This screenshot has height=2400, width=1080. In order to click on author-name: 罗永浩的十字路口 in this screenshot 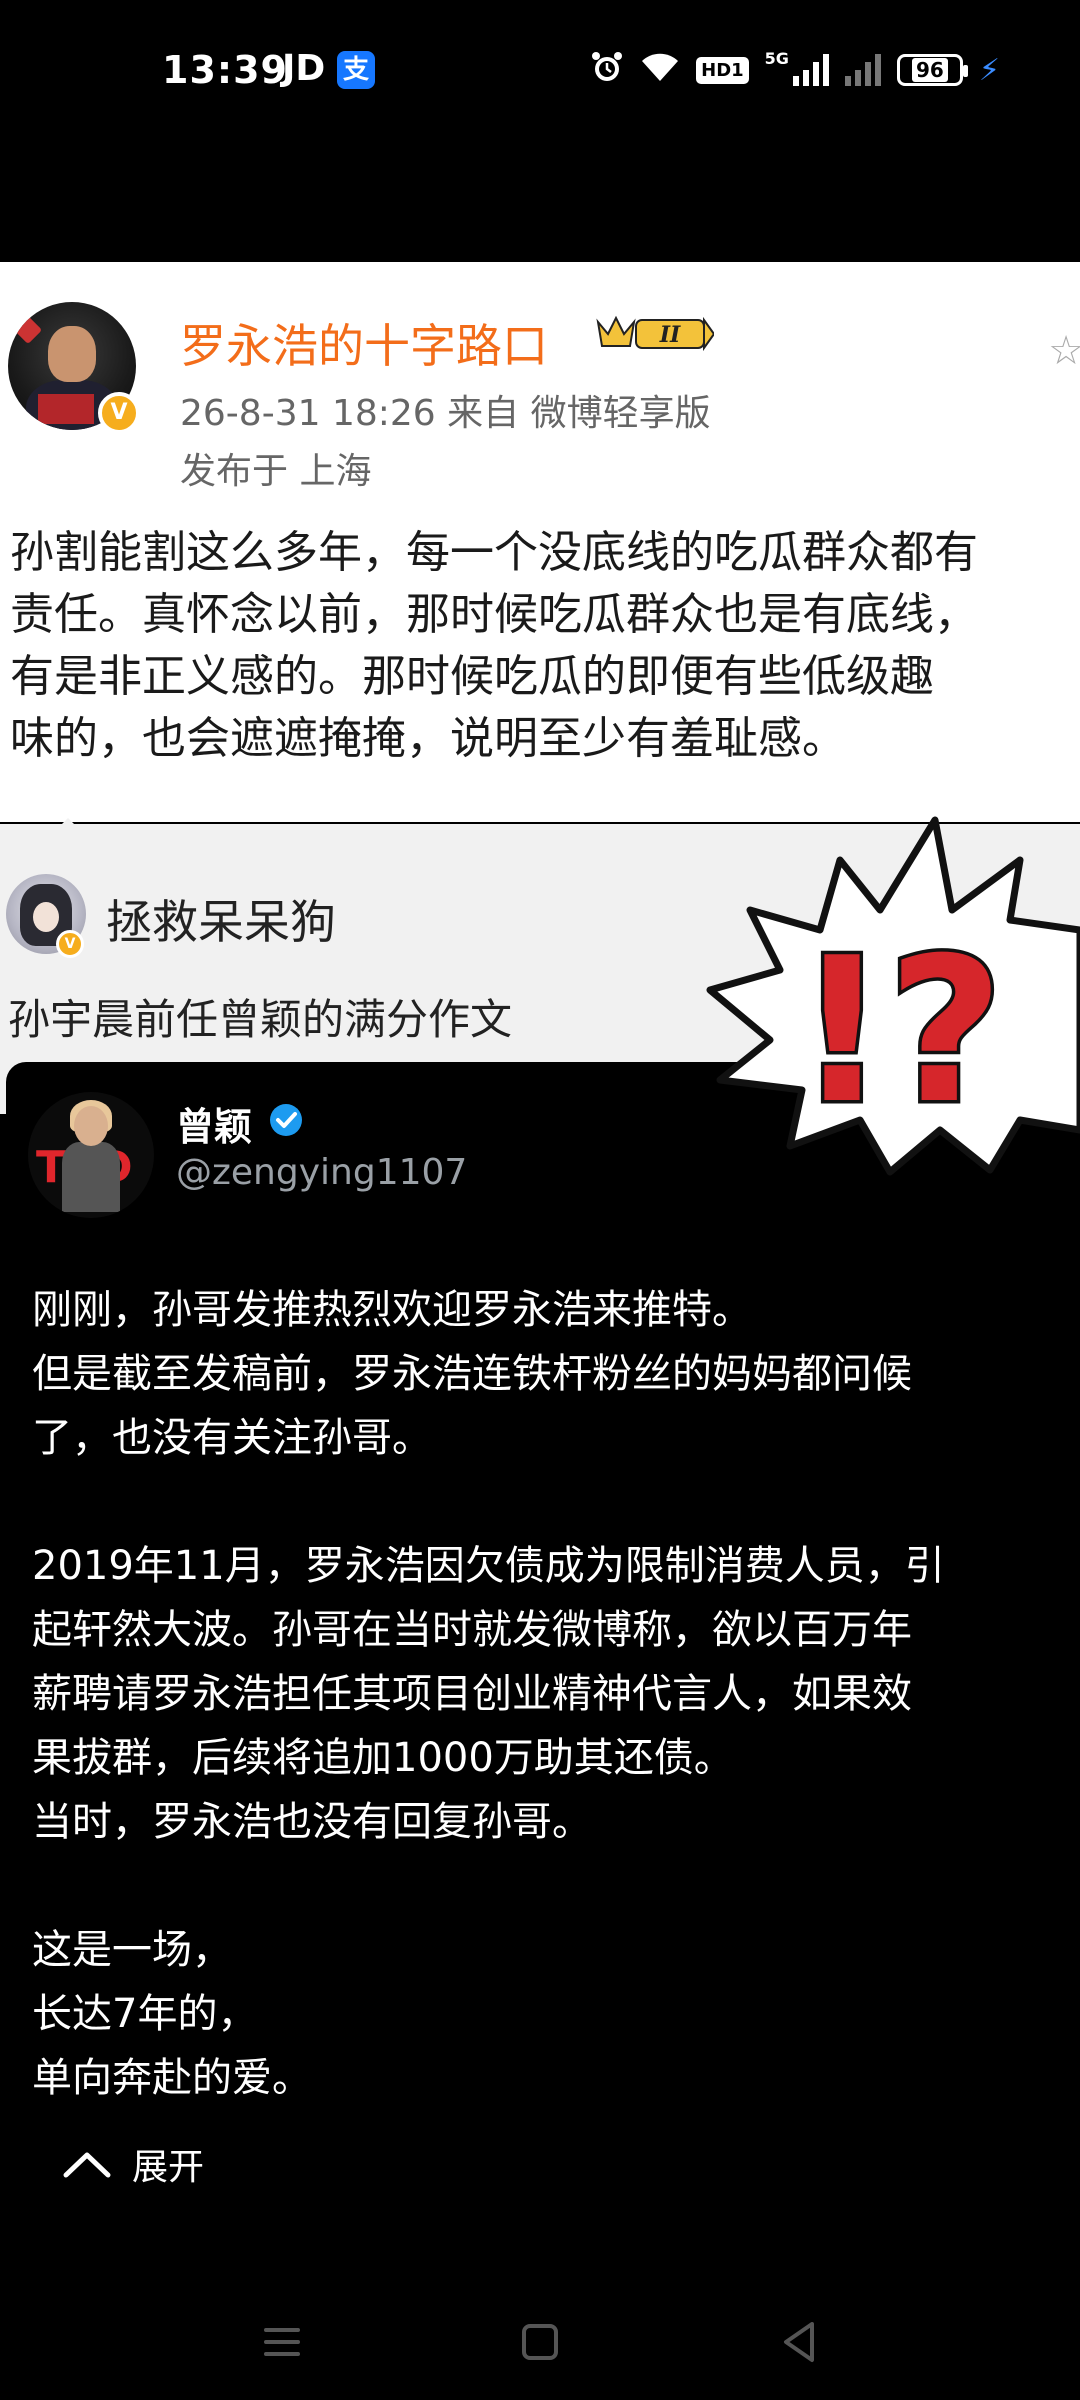, I will do `click(364, 343)`.